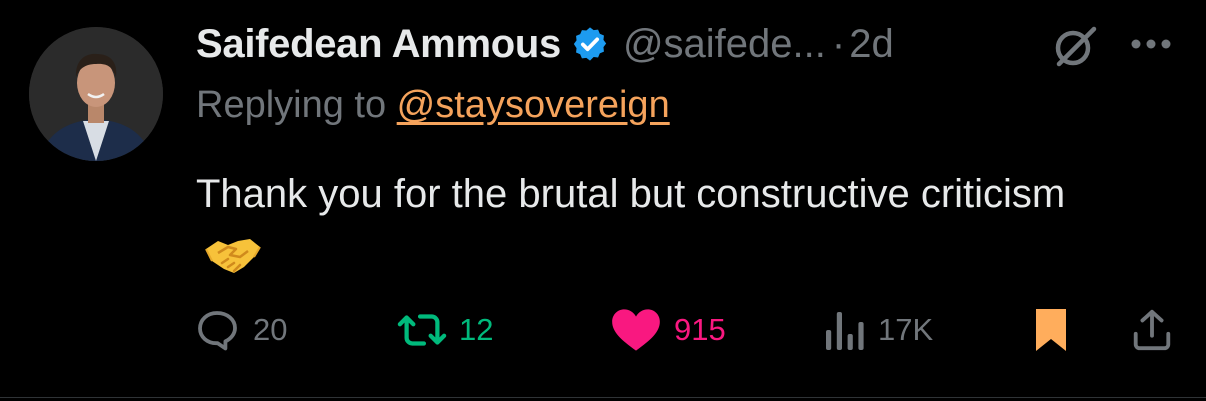 This screenshot has height=401, width=1206. Describe the element at coordinates (906, 329) in the screenshot. I see `views-count: 17K` at that location.